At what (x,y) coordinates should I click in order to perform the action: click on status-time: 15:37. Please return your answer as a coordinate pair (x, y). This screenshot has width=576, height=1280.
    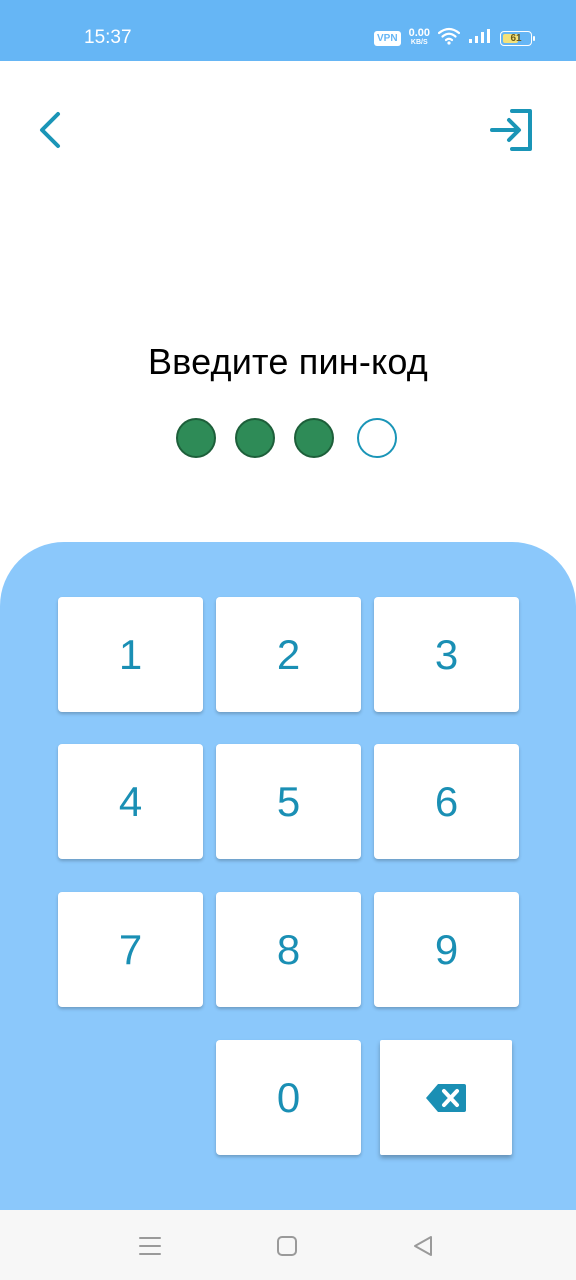
    Looking at the image, I should click on (108, 37).